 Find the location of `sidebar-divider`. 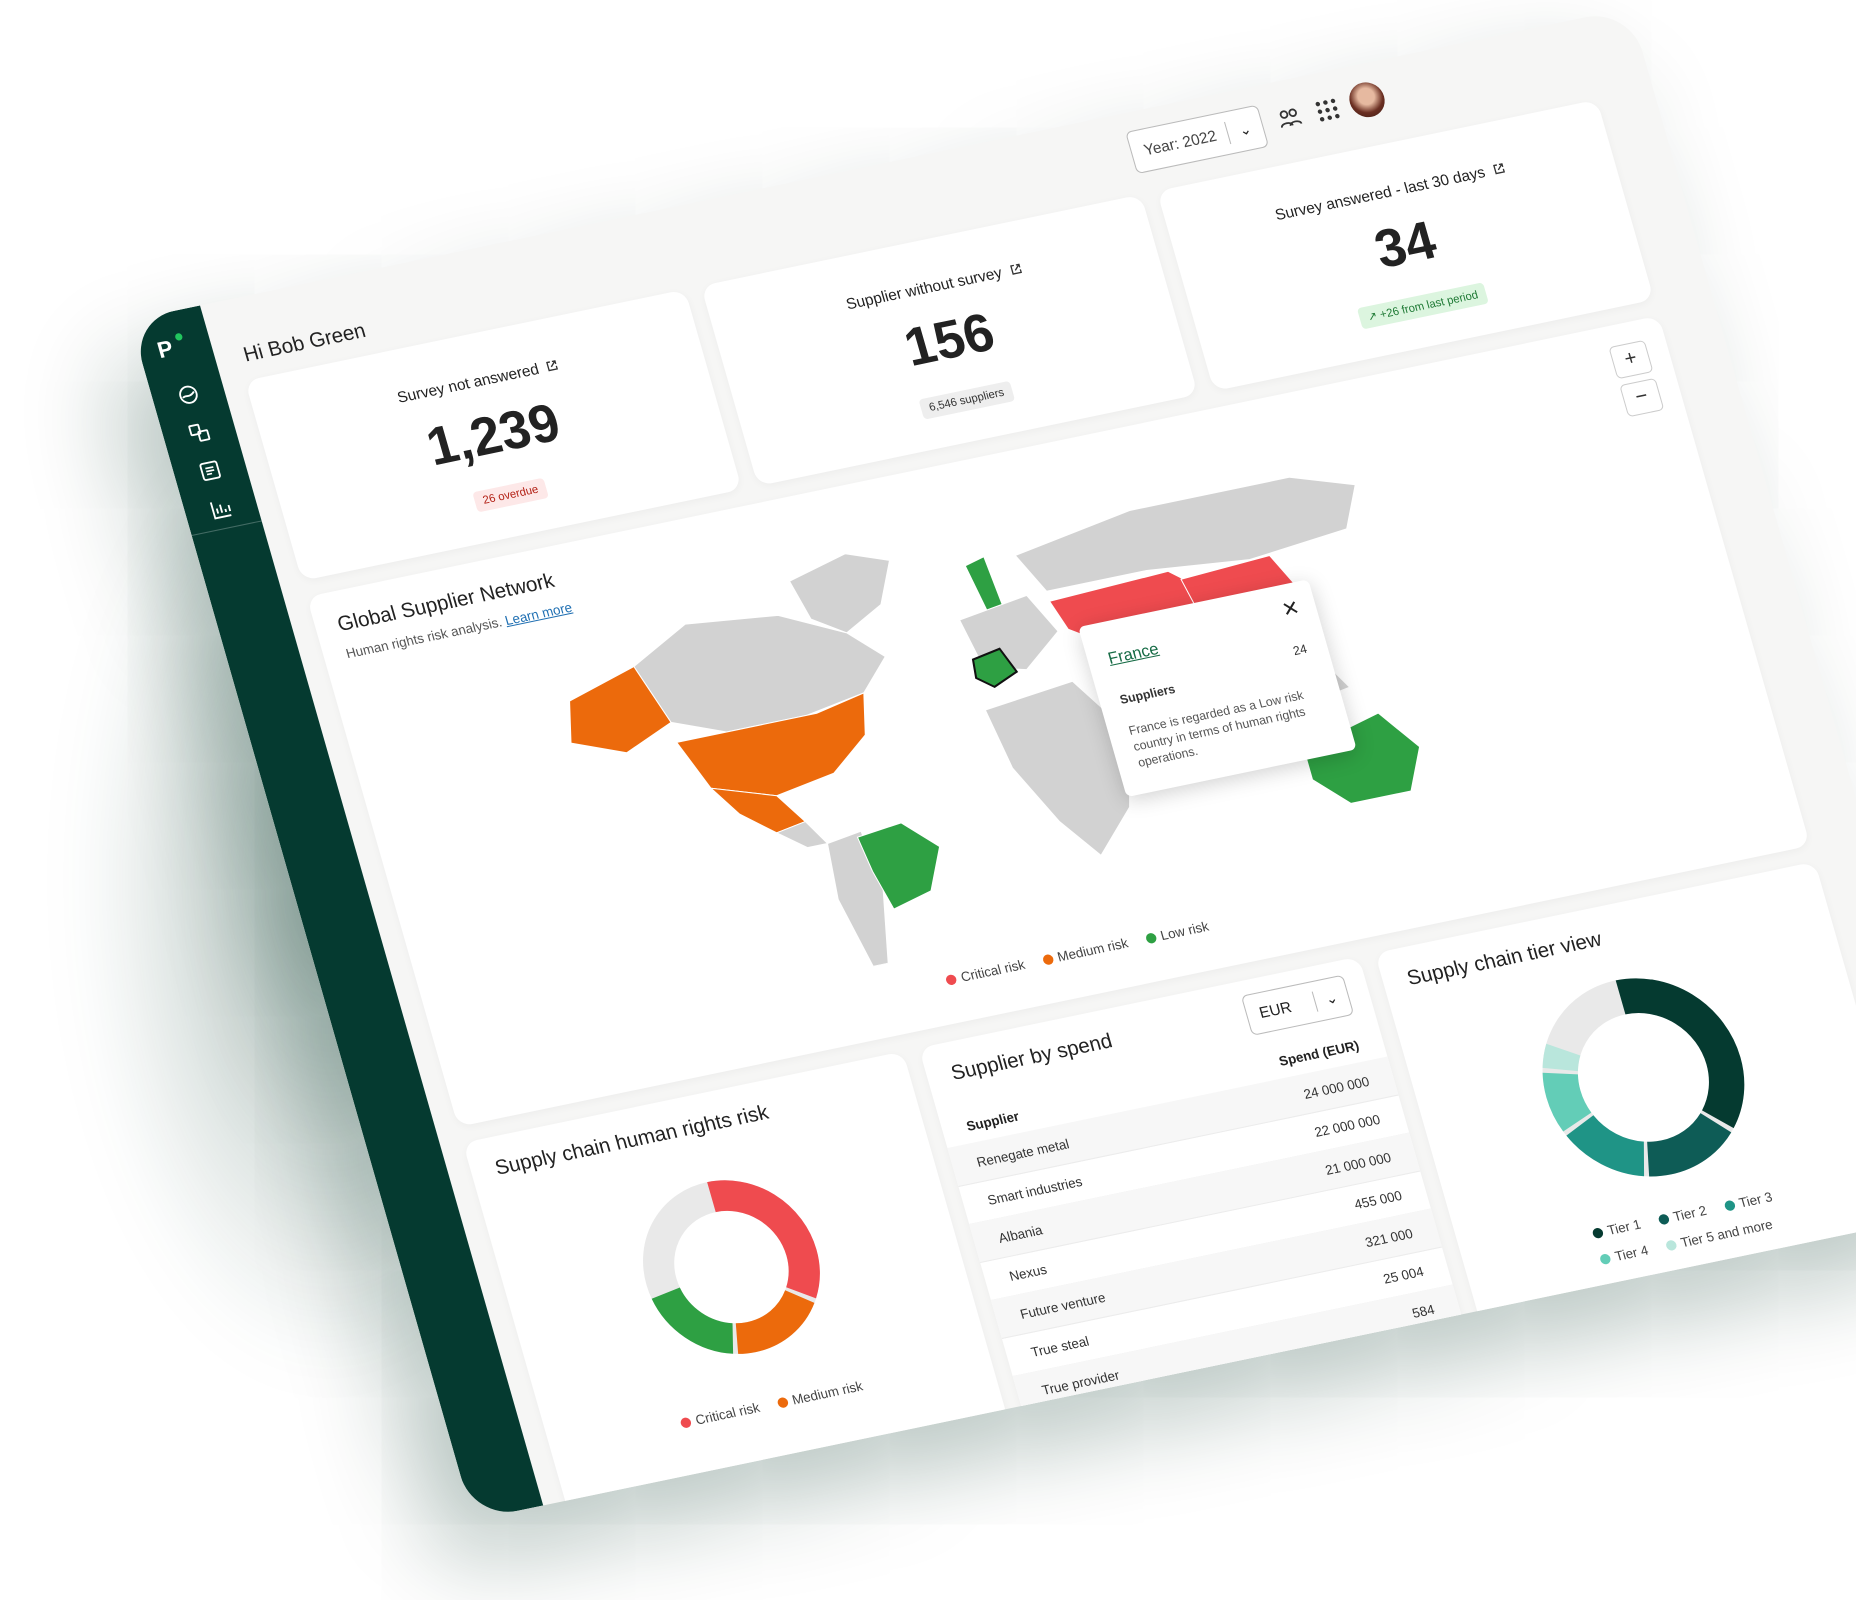

sidebar-divider is located at coordinates (226, 528).